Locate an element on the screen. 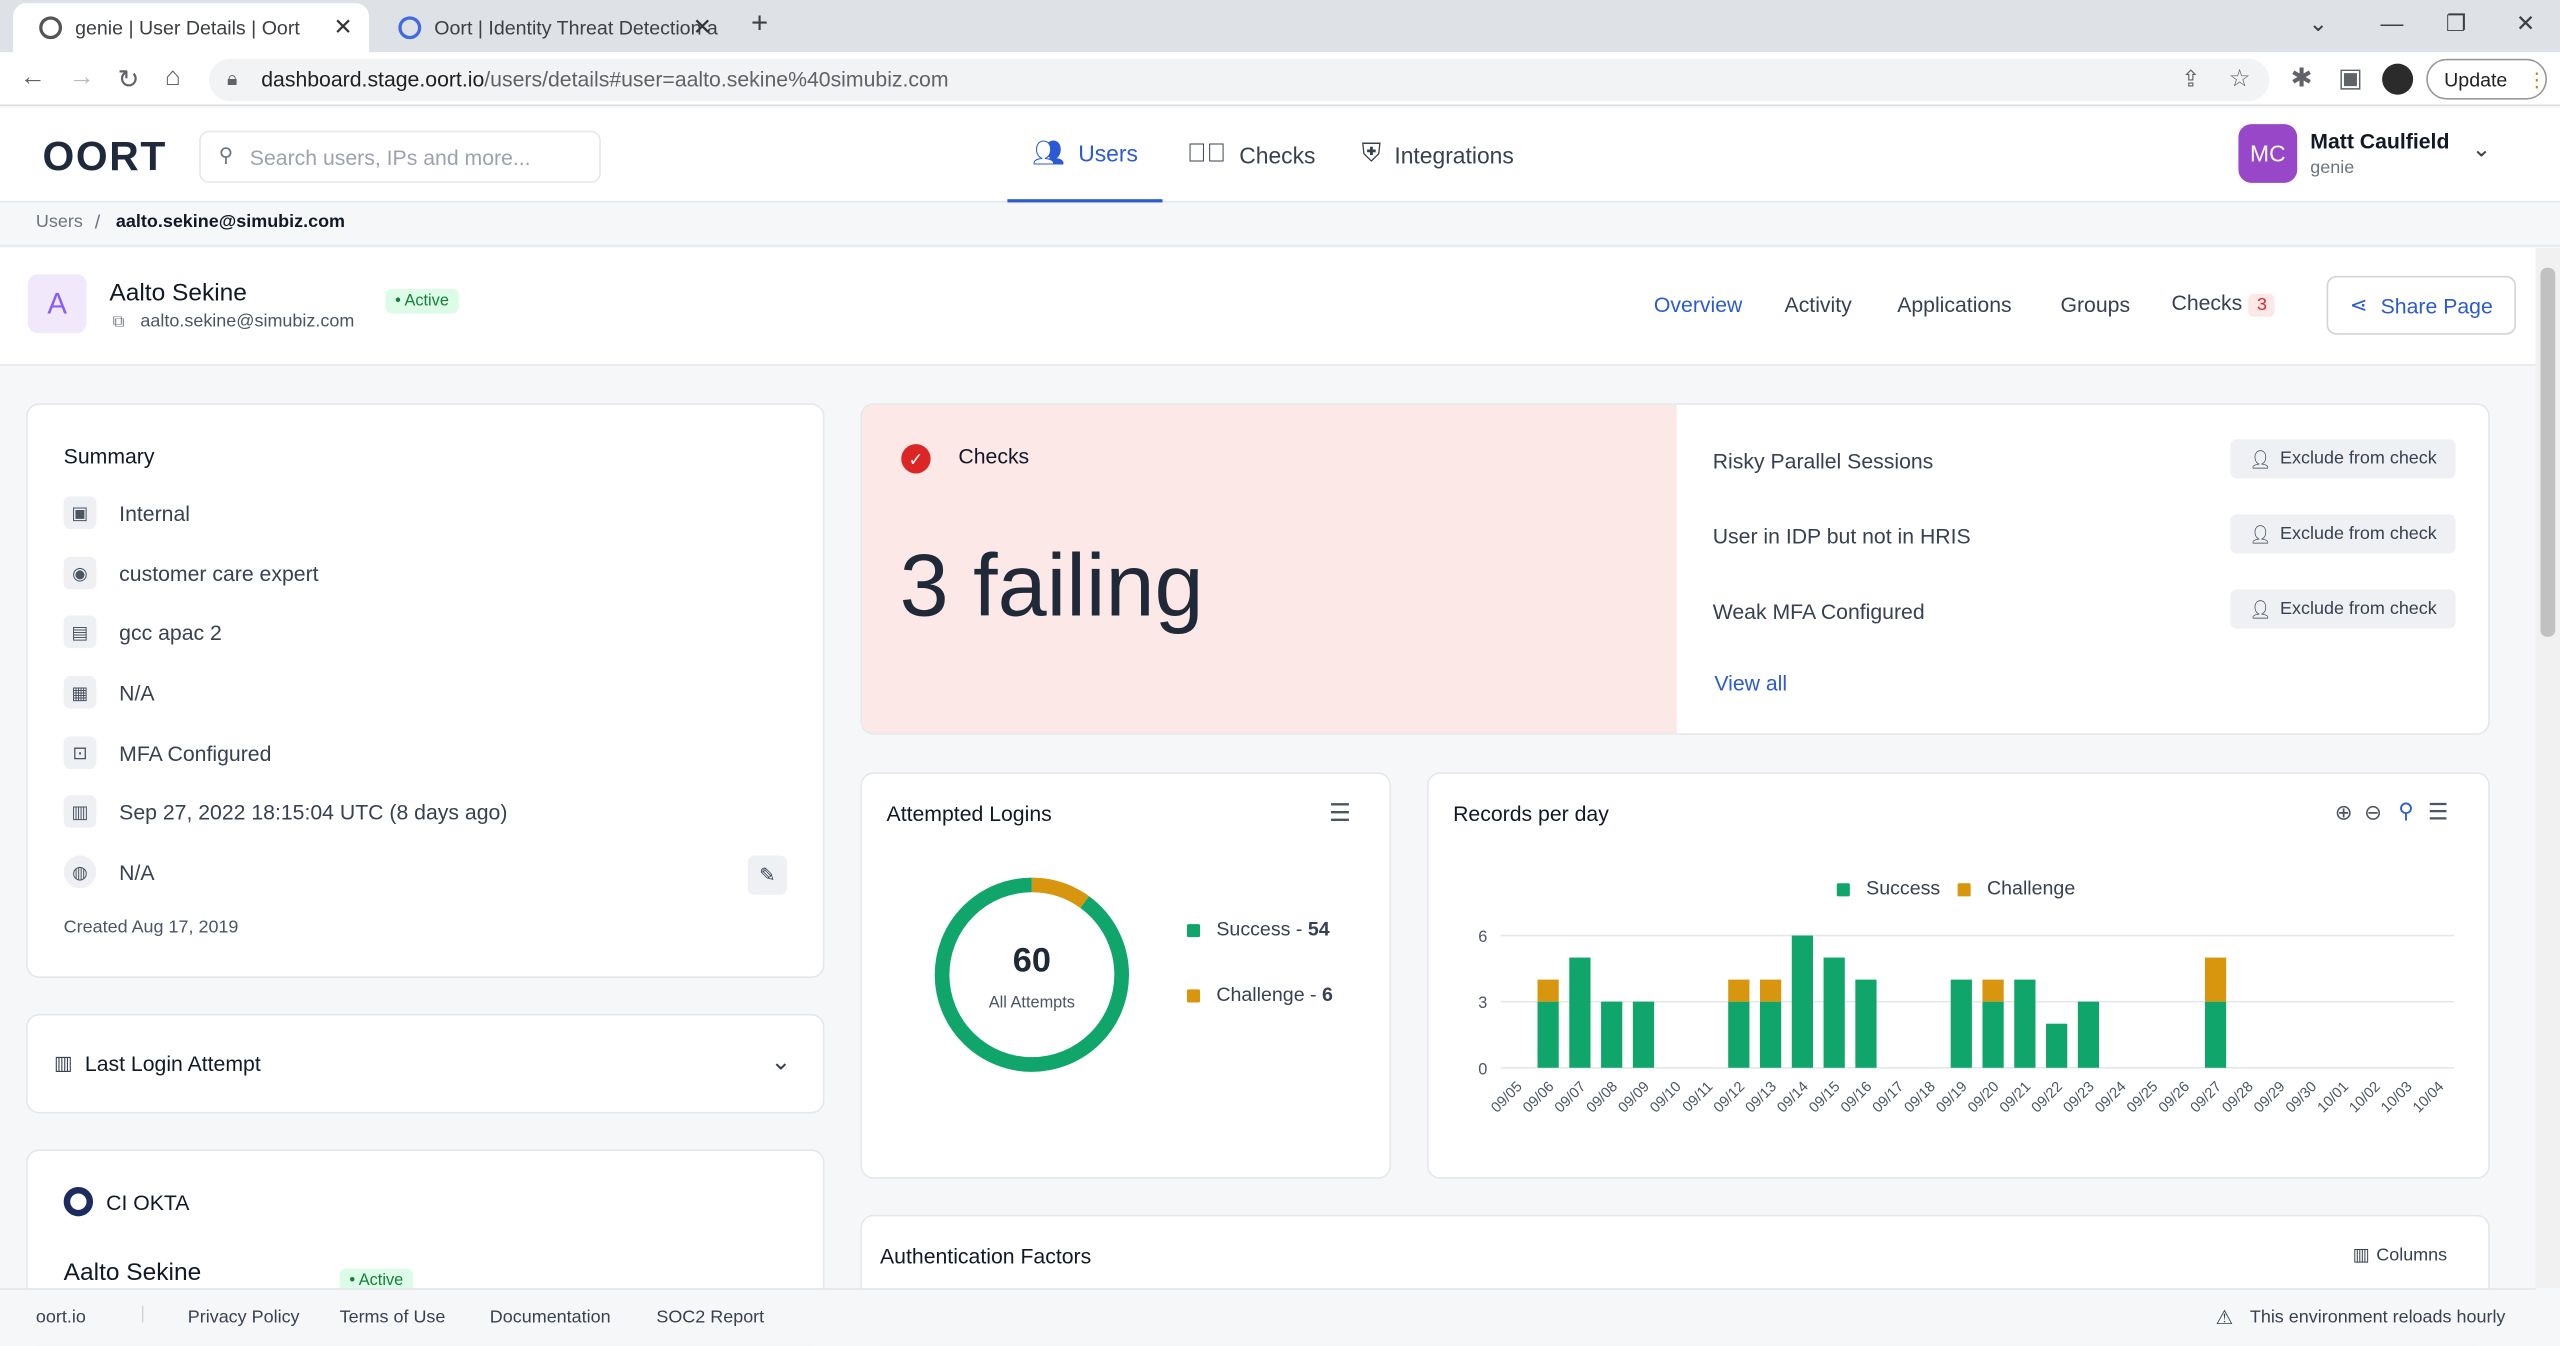 This screenshot has height=1346, width=2560. search-icon: ⚲ is located at coordinates (226, 155).